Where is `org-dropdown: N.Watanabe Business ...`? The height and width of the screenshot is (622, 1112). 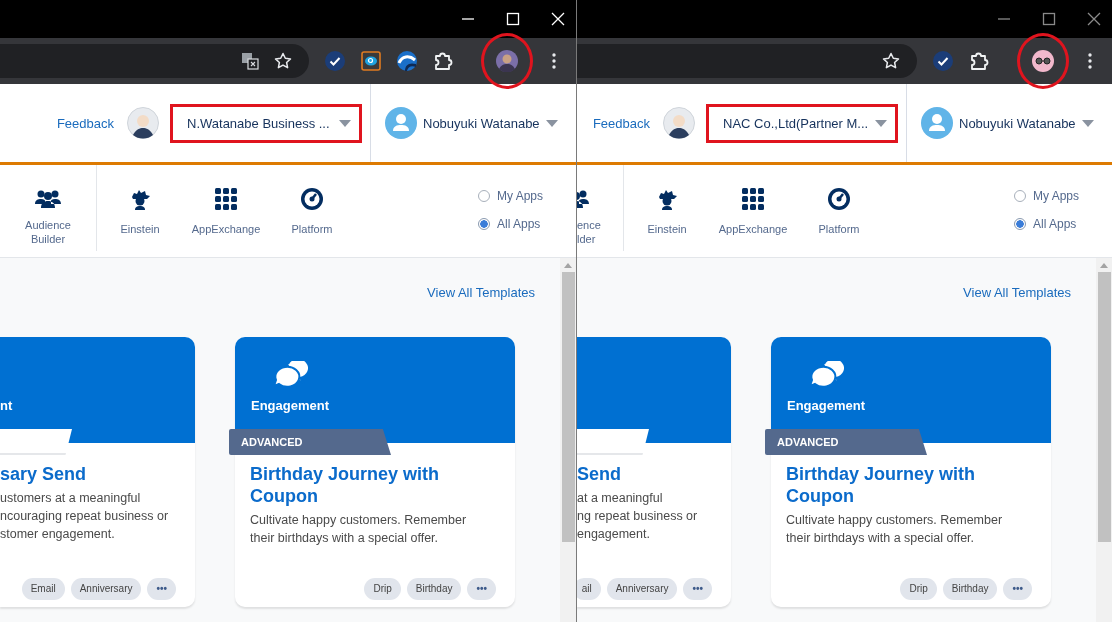 org-dropdown: N.Watanabe Business ... is located at coordinates (266, 123).